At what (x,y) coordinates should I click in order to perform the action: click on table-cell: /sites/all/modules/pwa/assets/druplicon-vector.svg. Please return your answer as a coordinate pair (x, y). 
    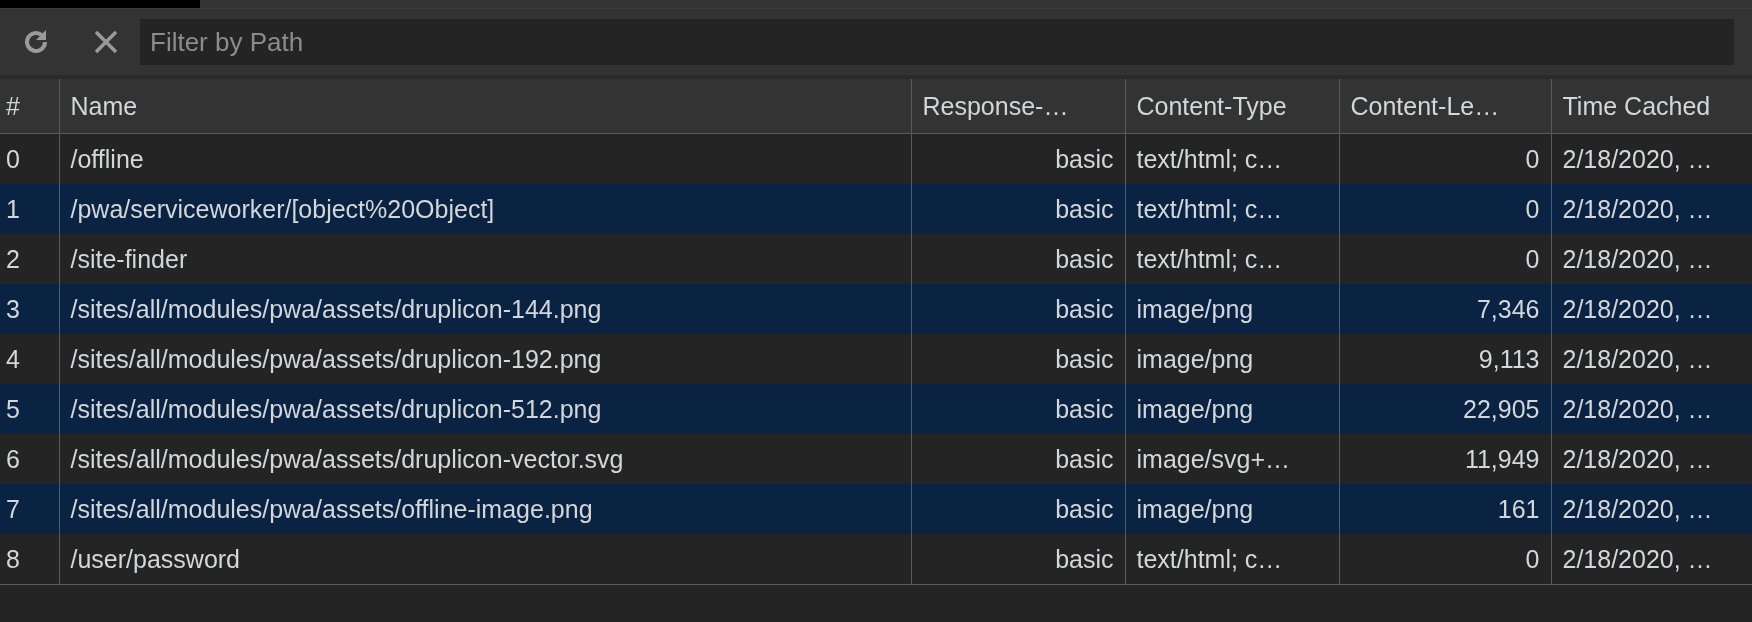
    Looking at the image, I should click on (485, 459).